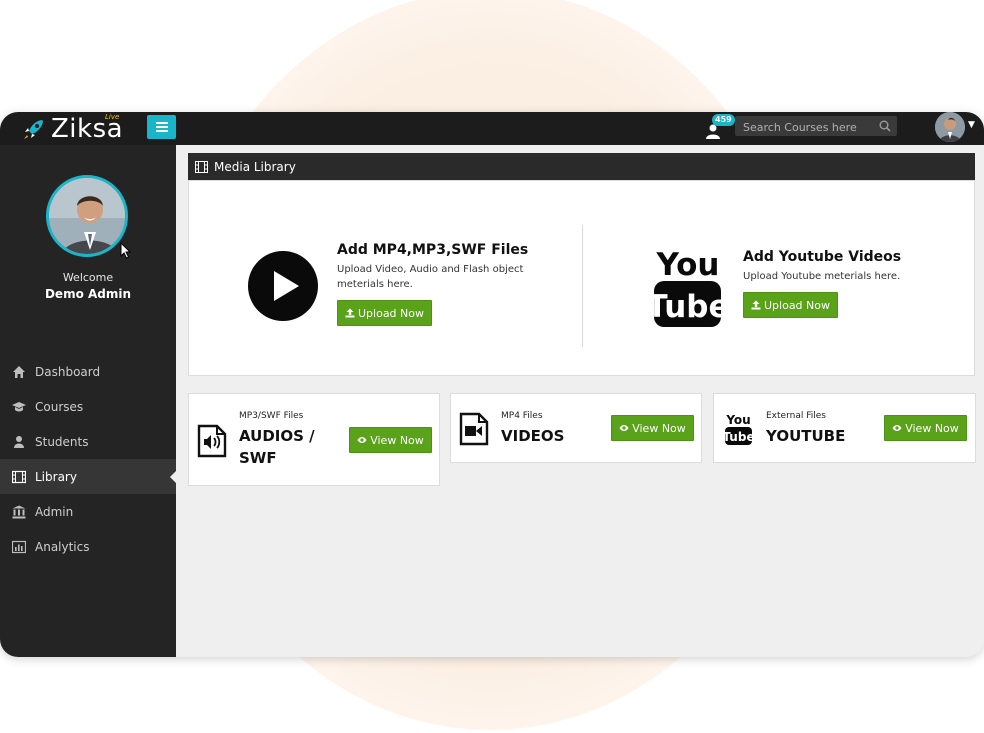 This screenshot has height=733, width=984. Describe the element at coordinates (806, 436) in the screenshot. I see `card-title: YOUTUBE` at that location.